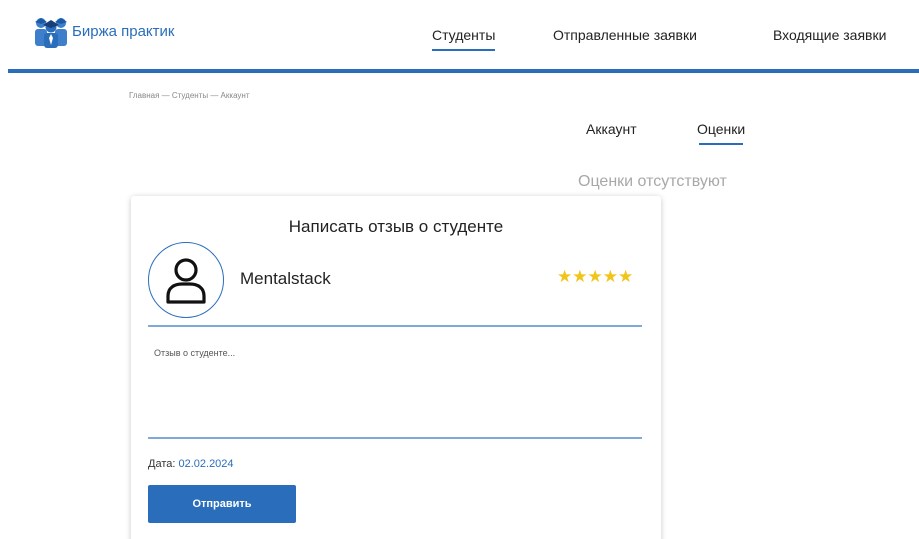 This screenshot has height=539, width=919. Describe the element at coordinates (396, 226) in the screenshot. I see `review-card-title: Написать отзыв о студенте` at that location.